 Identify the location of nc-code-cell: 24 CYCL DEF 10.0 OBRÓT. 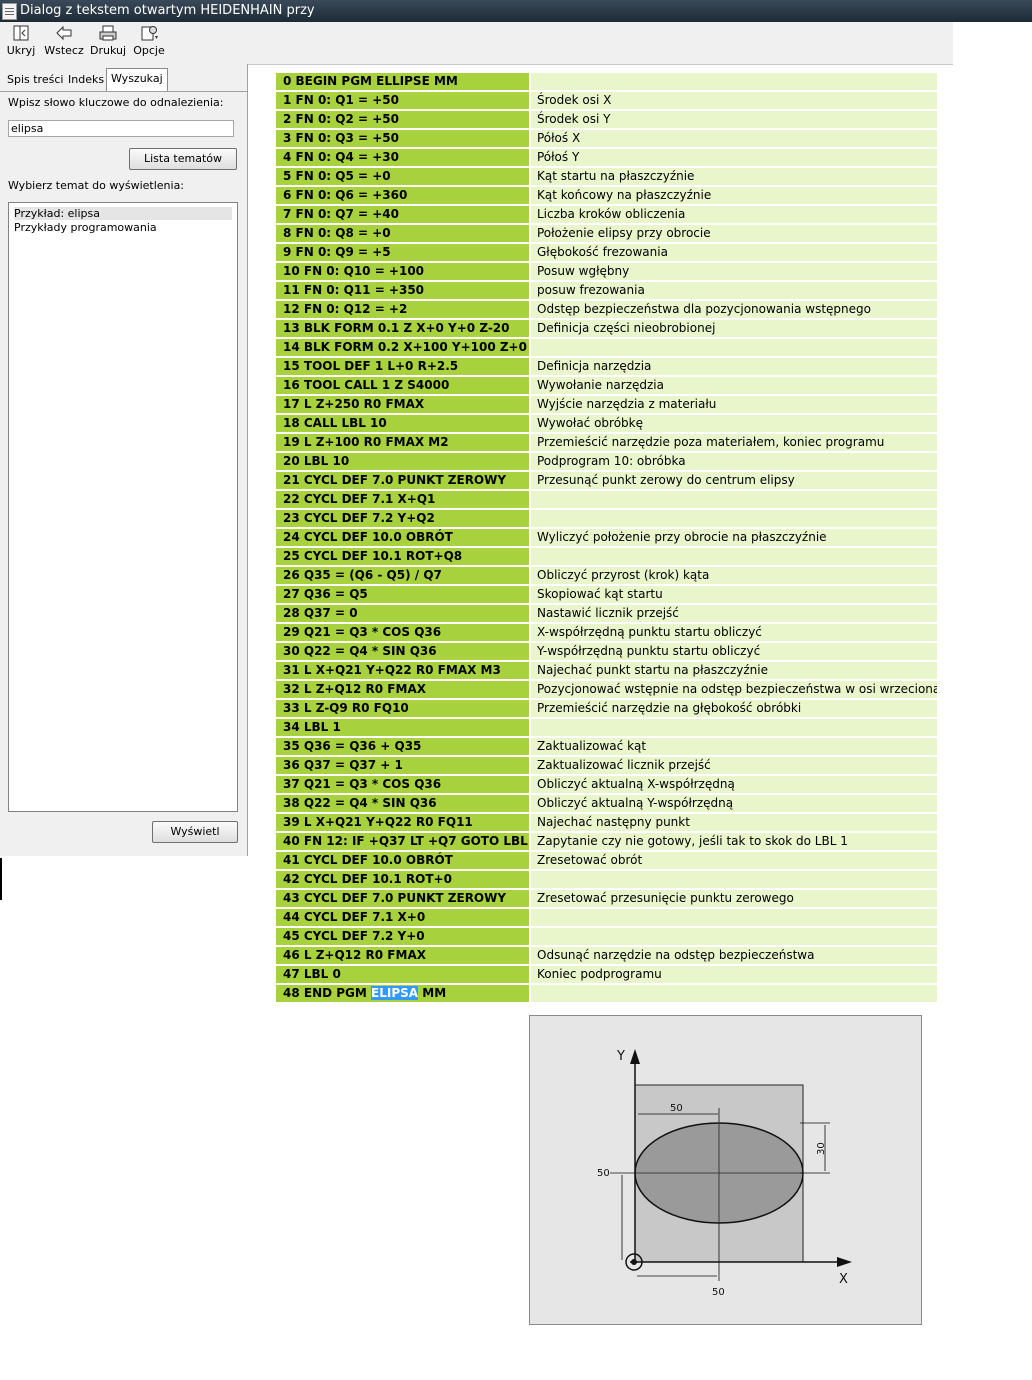
(402, 537).